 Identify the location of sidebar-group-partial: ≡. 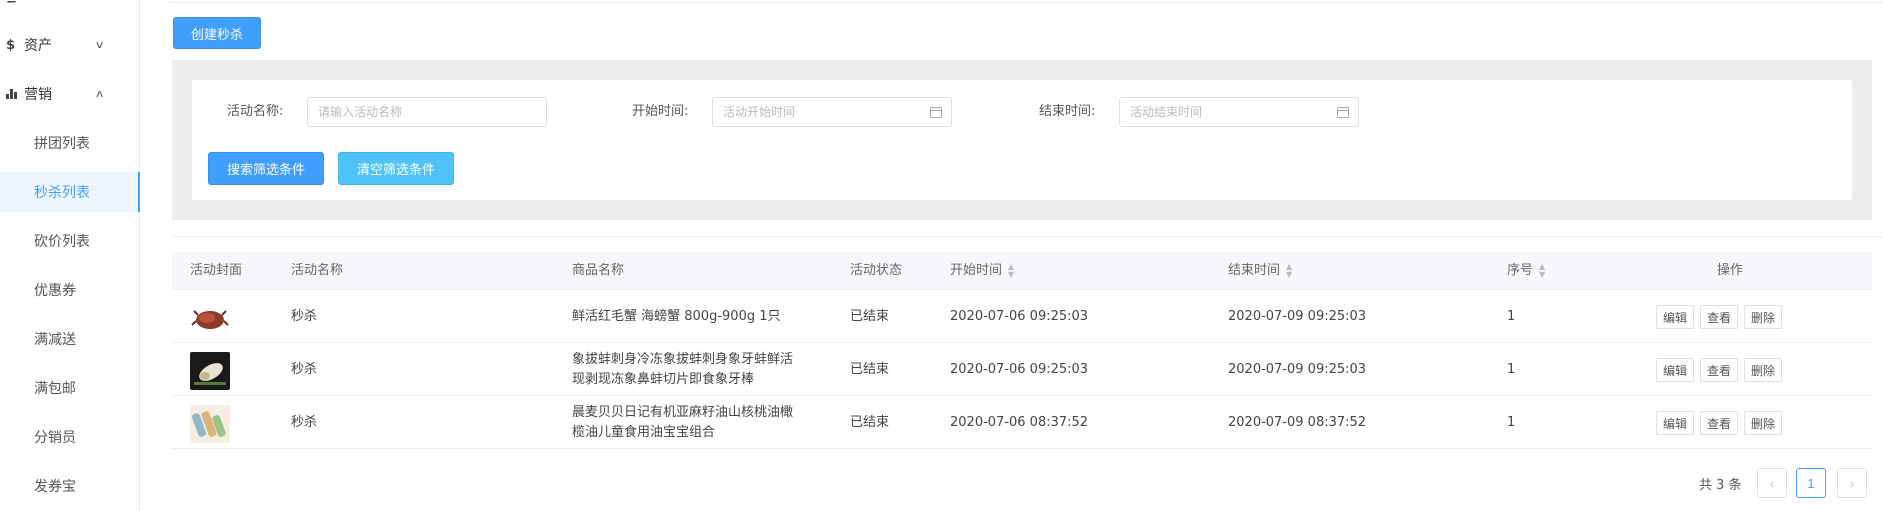
(70, 7).